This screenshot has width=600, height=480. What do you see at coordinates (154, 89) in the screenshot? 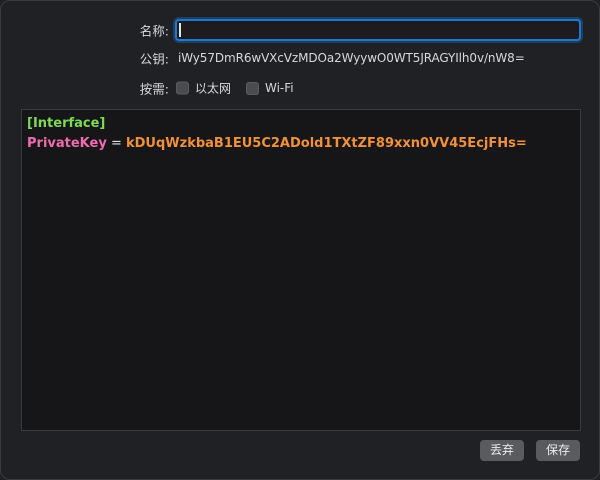
I see `on-demand-label: 按需:` at bounding box center [154, 89].